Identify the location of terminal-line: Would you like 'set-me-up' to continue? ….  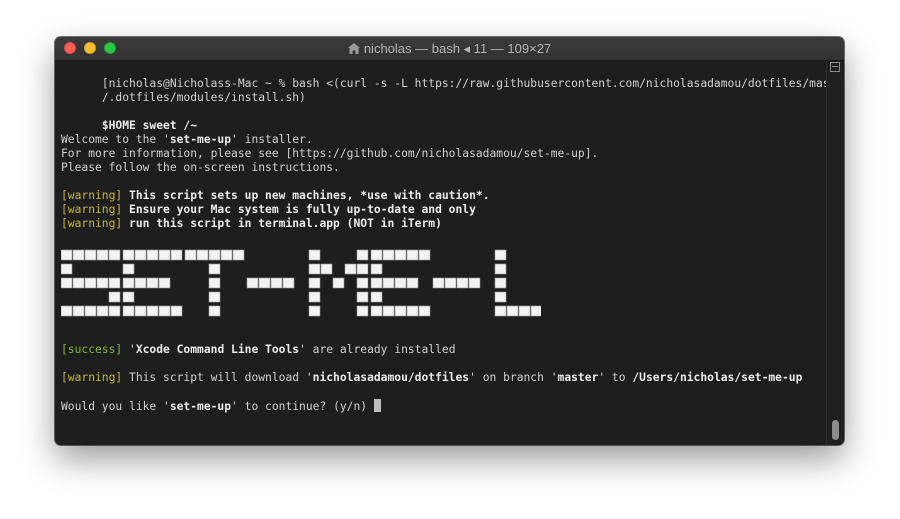
(221, 406).